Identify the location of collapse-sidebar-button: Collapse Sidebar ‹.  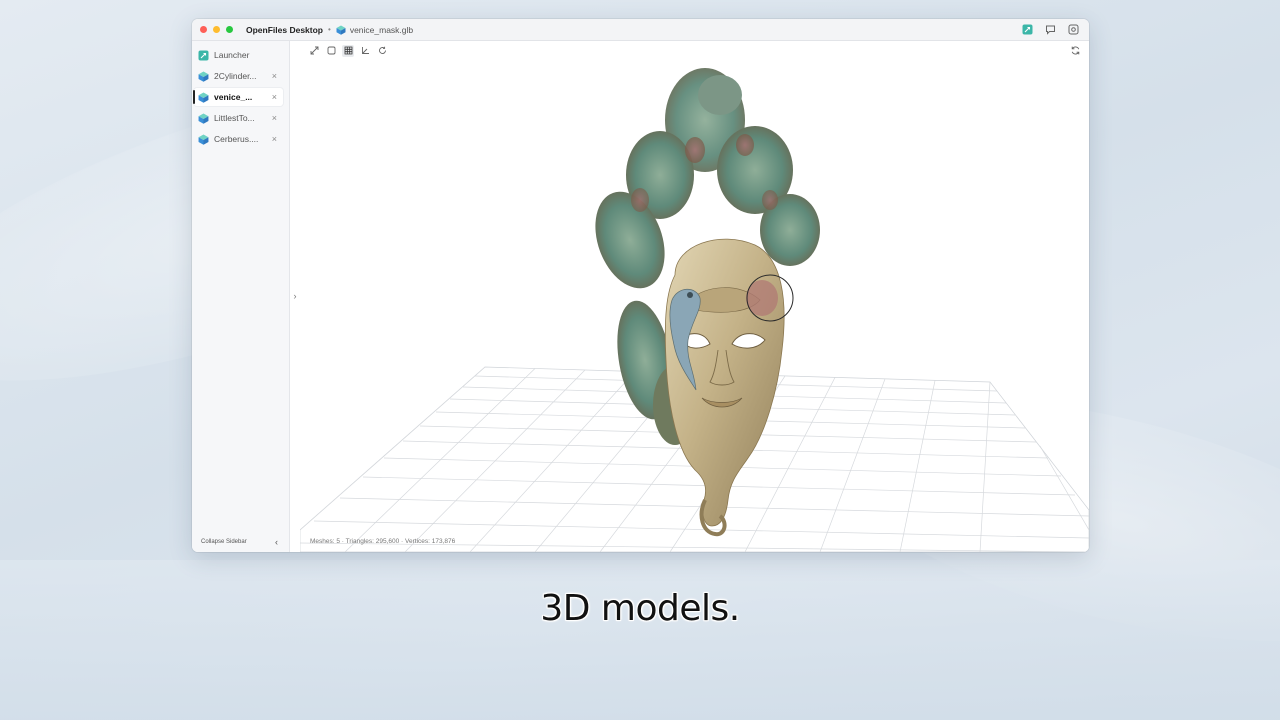
(241, 542).